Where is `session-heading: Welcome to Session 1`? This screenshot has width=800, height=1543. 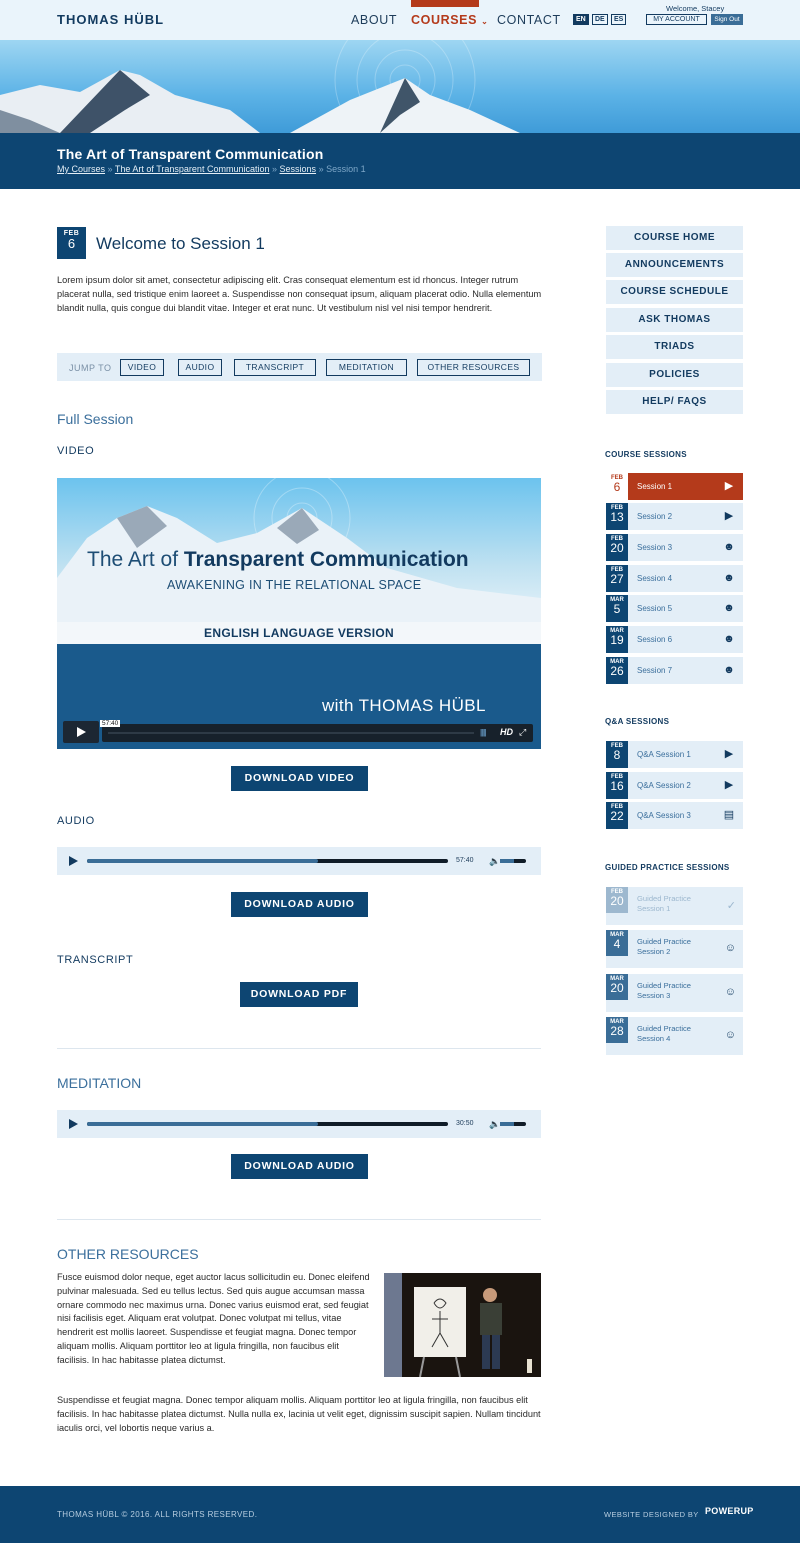
session-heading: Welcome to Session 1 is located at coordinates (180, 243).